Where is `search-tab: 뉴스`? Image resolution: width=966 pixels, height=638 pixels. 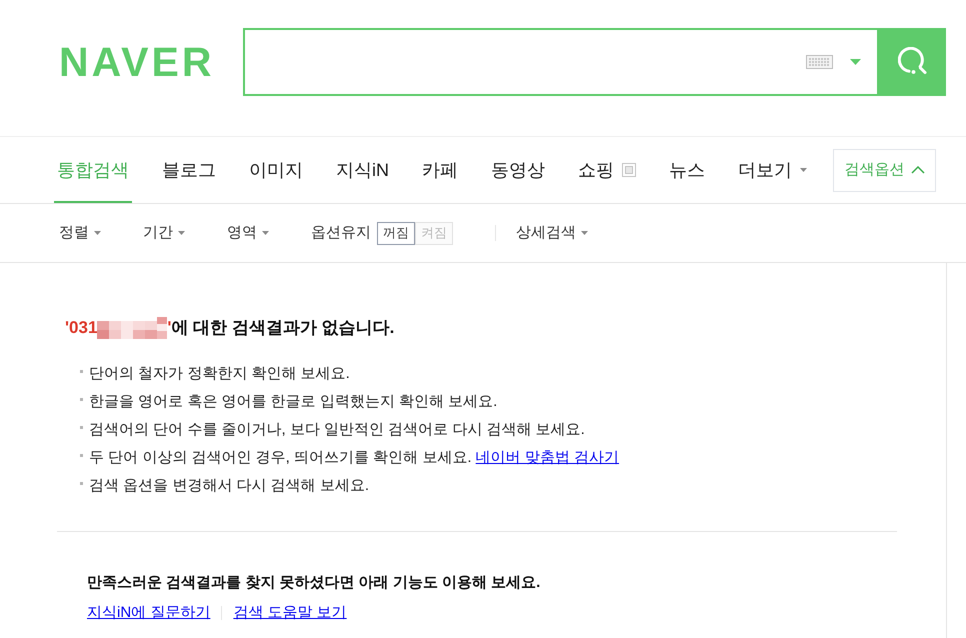
search-tab: 뉴스 is located at coordinates (687, 171).